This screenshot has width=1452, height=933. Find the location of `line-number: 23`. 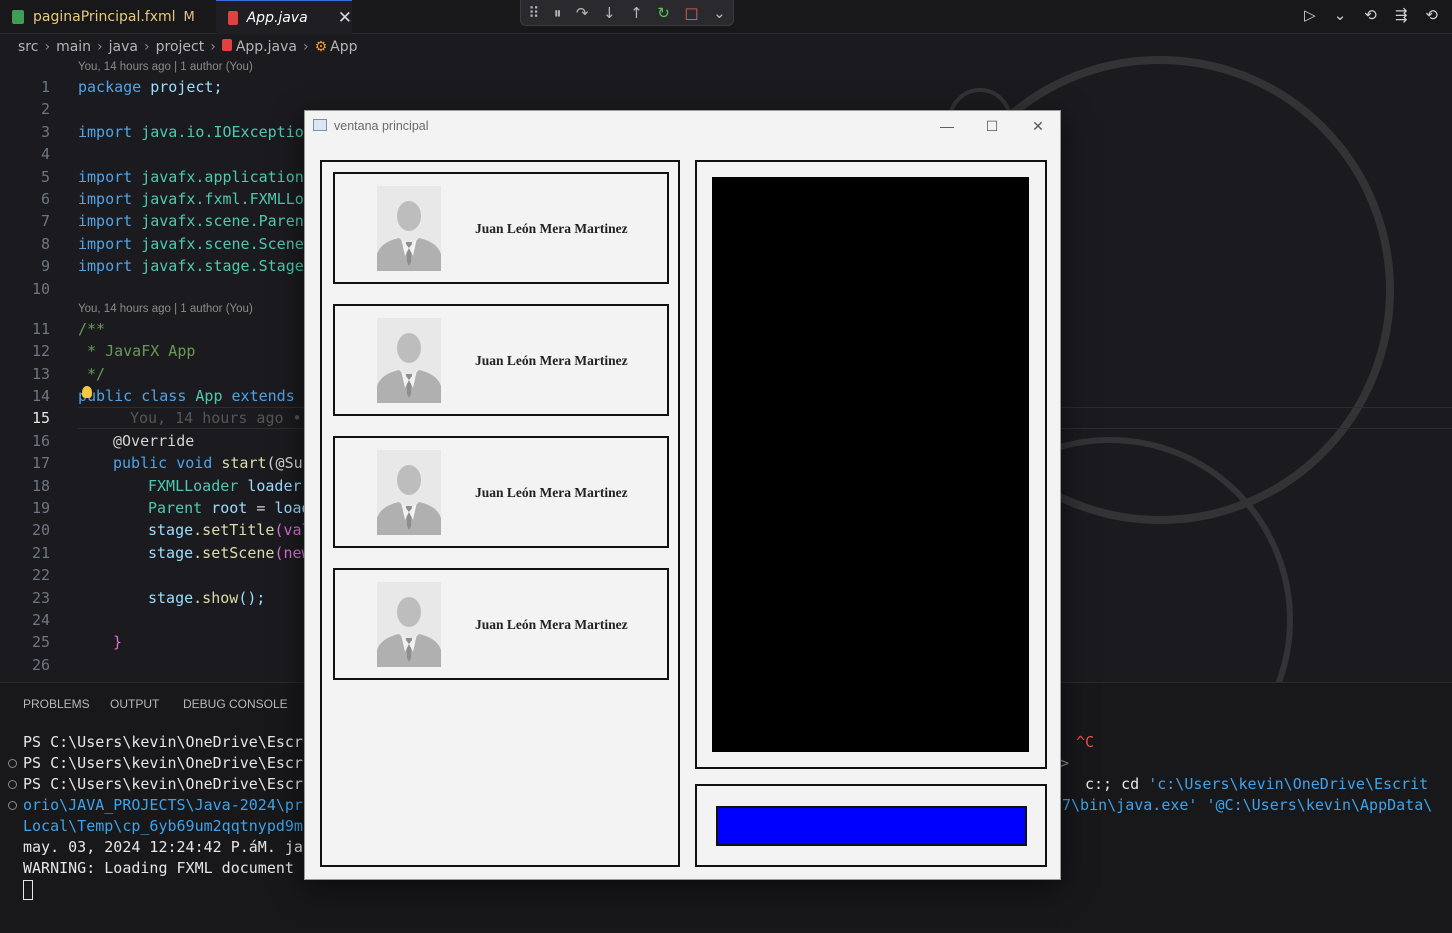

line-number: 23 is located at coordinates (40, 598).